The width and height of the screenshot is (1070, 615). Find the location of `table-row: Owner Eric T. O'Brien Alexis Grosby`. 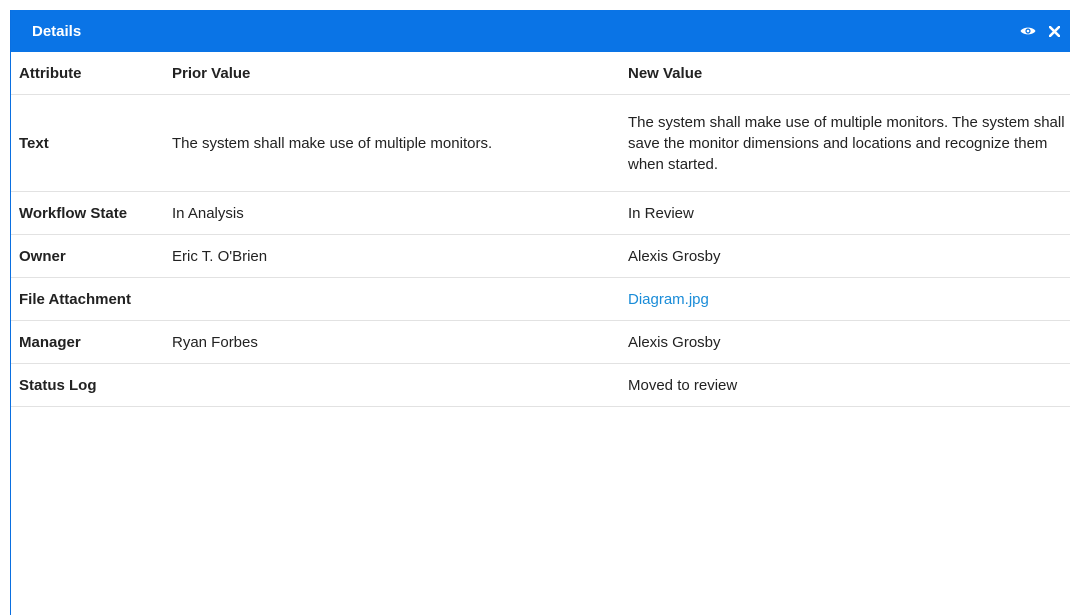

table-row: Owner Eric T. O'Brien Alexis Grosby is located at coordinates (540, 256).